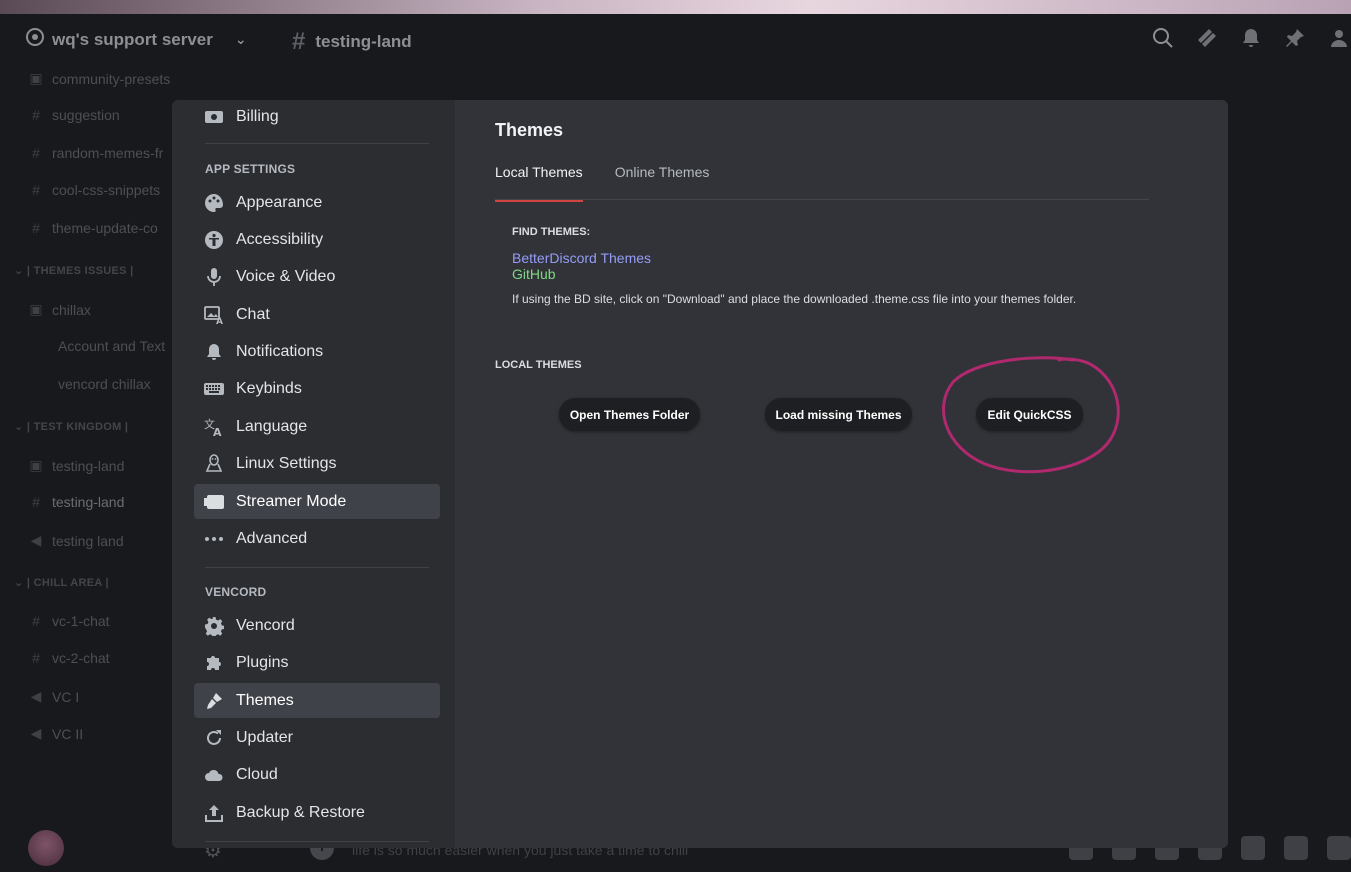 The width and height of the screenshot is (1351, 872). I want to click on server-name: wq's support server, so click(132, 39).